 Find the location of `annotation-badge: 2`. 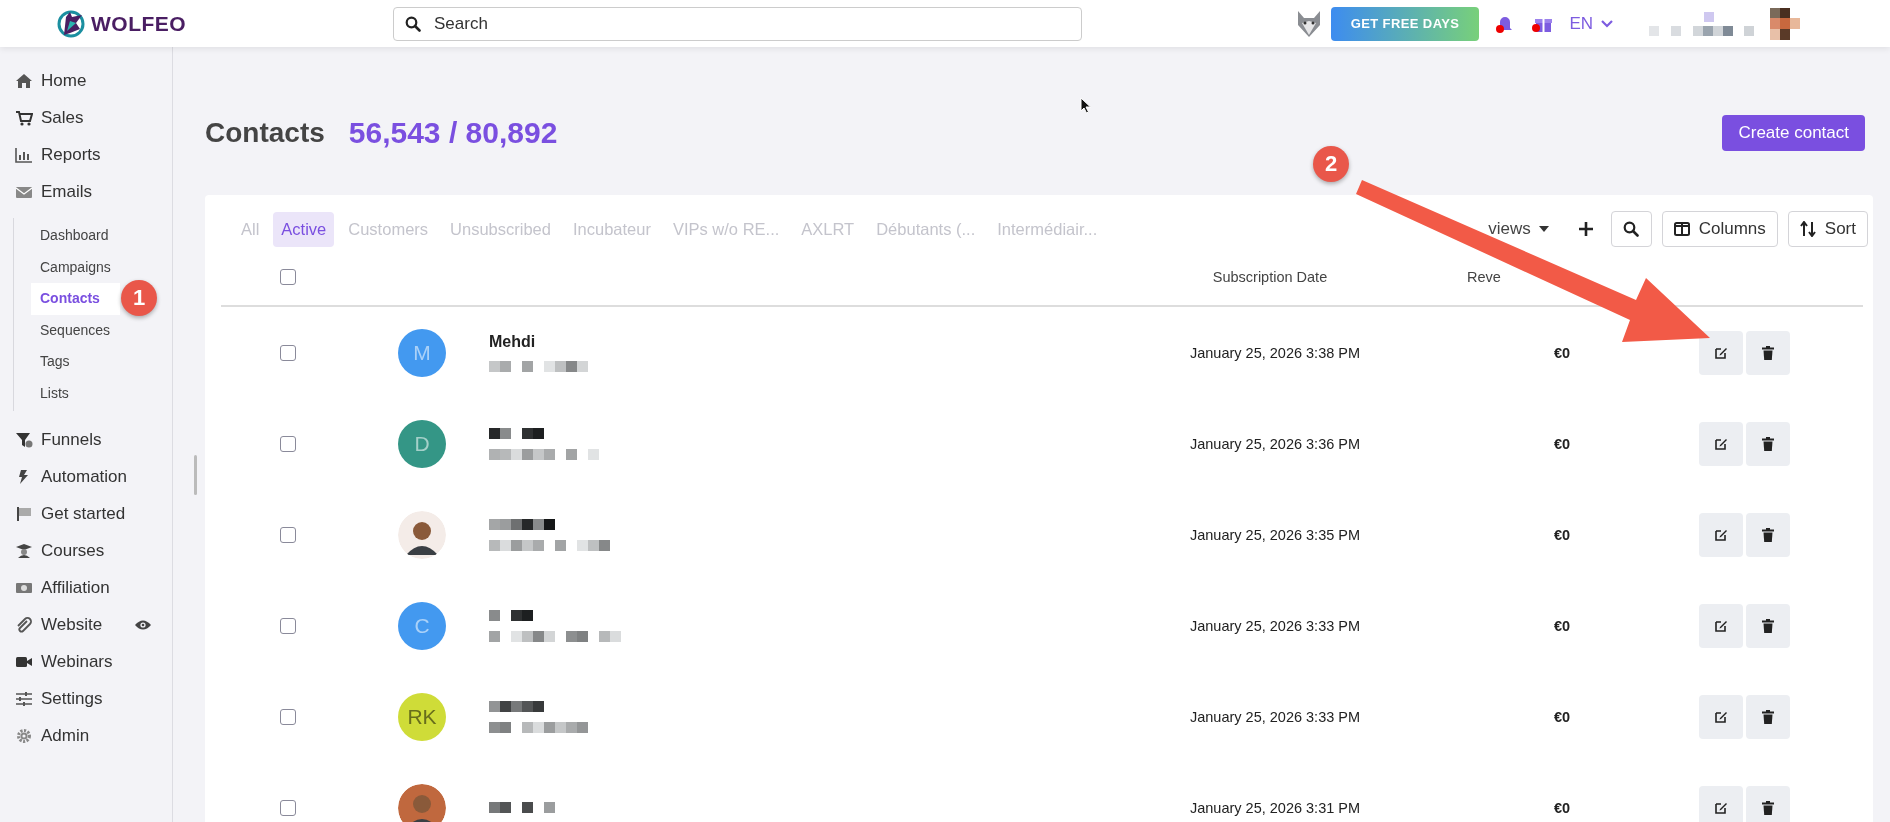

annotation-badge: 2 is located at coordinates (1331, 164).